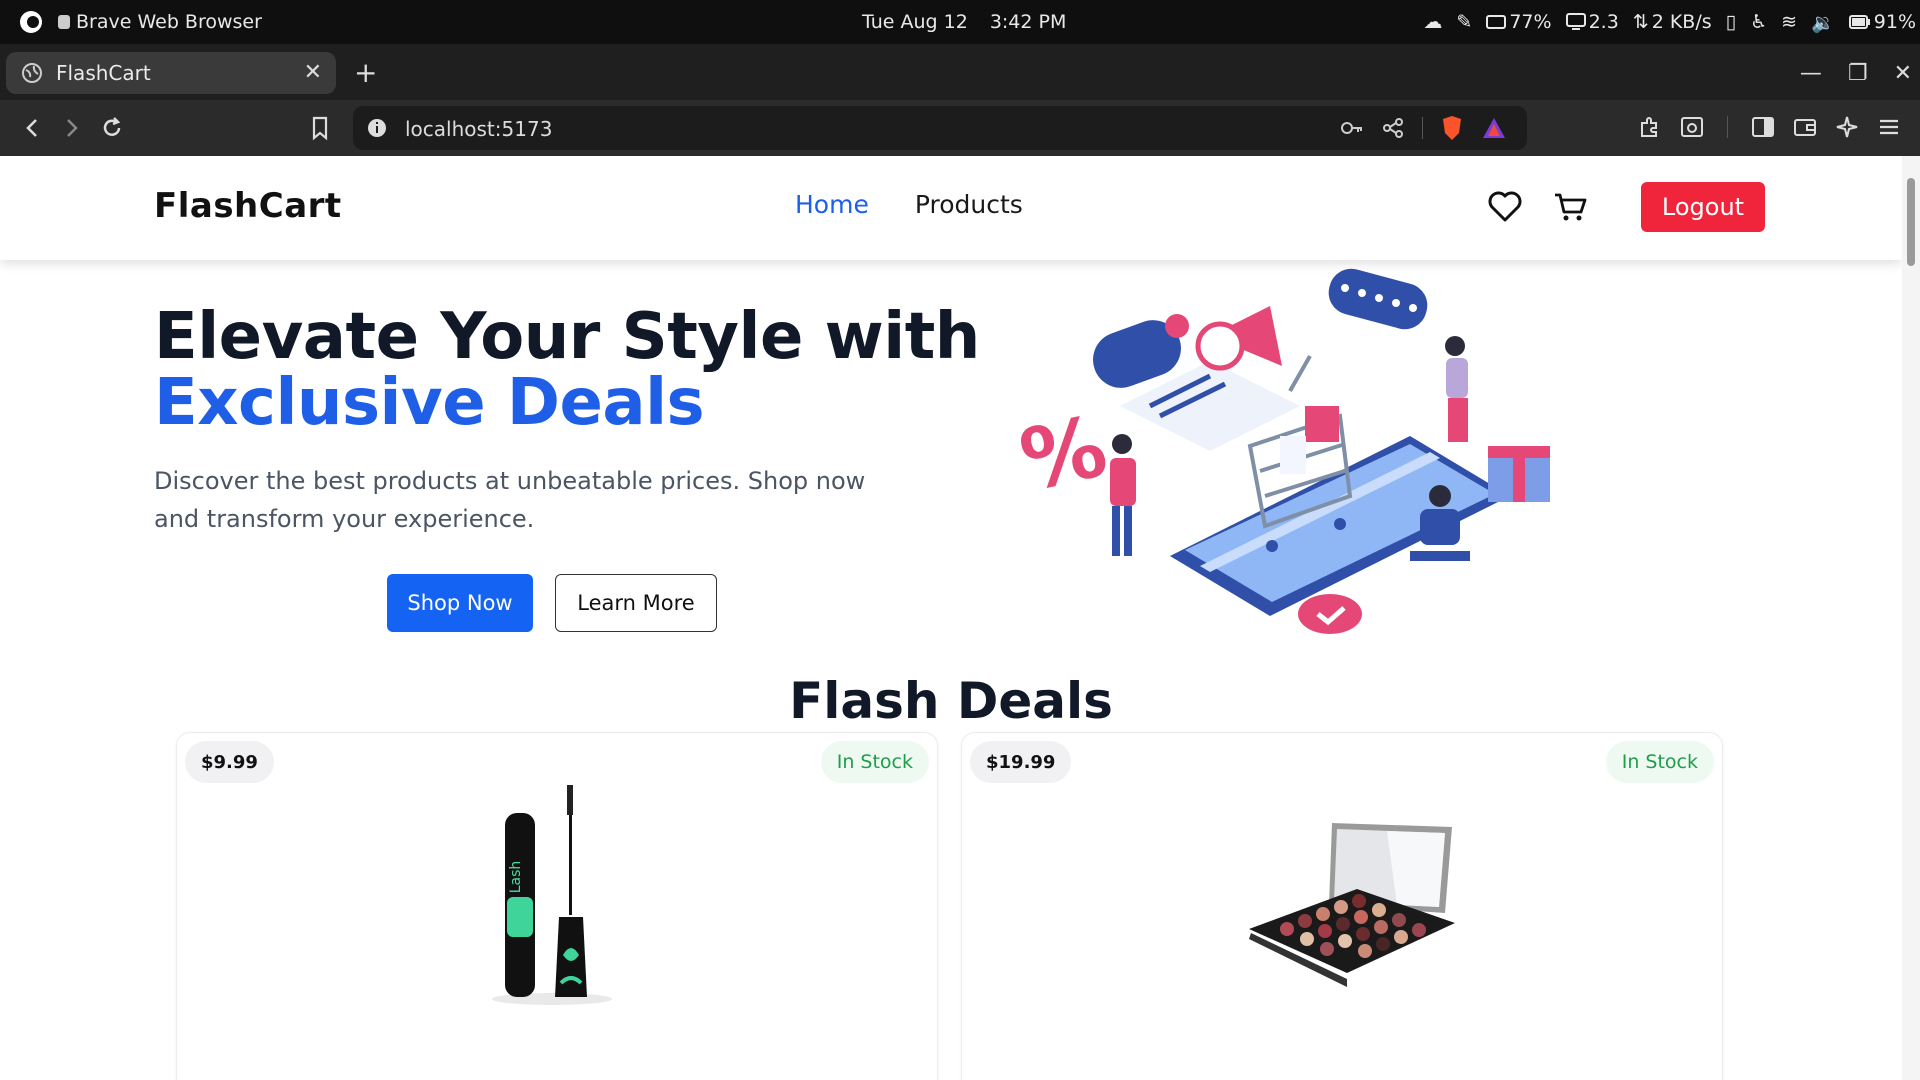 Image resolution: width=1920 pixels, height=1080 pixels. What do you see at coordinates (909, 204) in the screenshot?
I see `main-menu: Home Products` at bounding box center [909, 204].